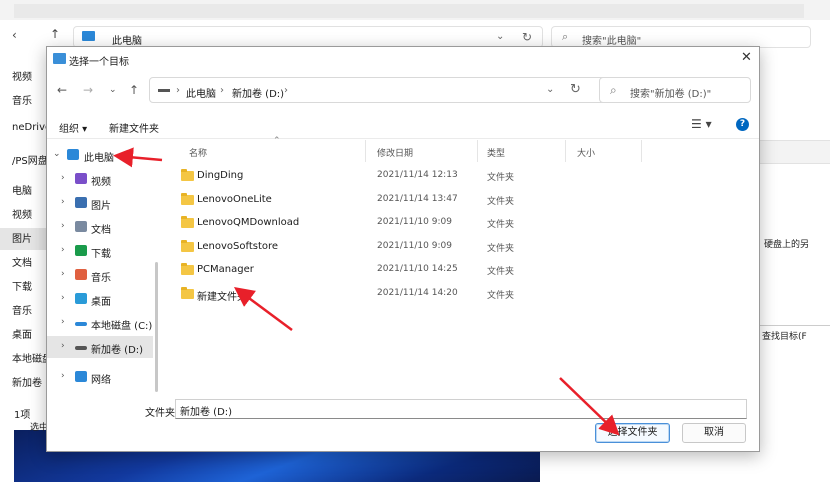  What do you see at coordinates (101, 302) in the screenshot?
I see `nav-item-label: 桌面` at bounding box center [101, 302].